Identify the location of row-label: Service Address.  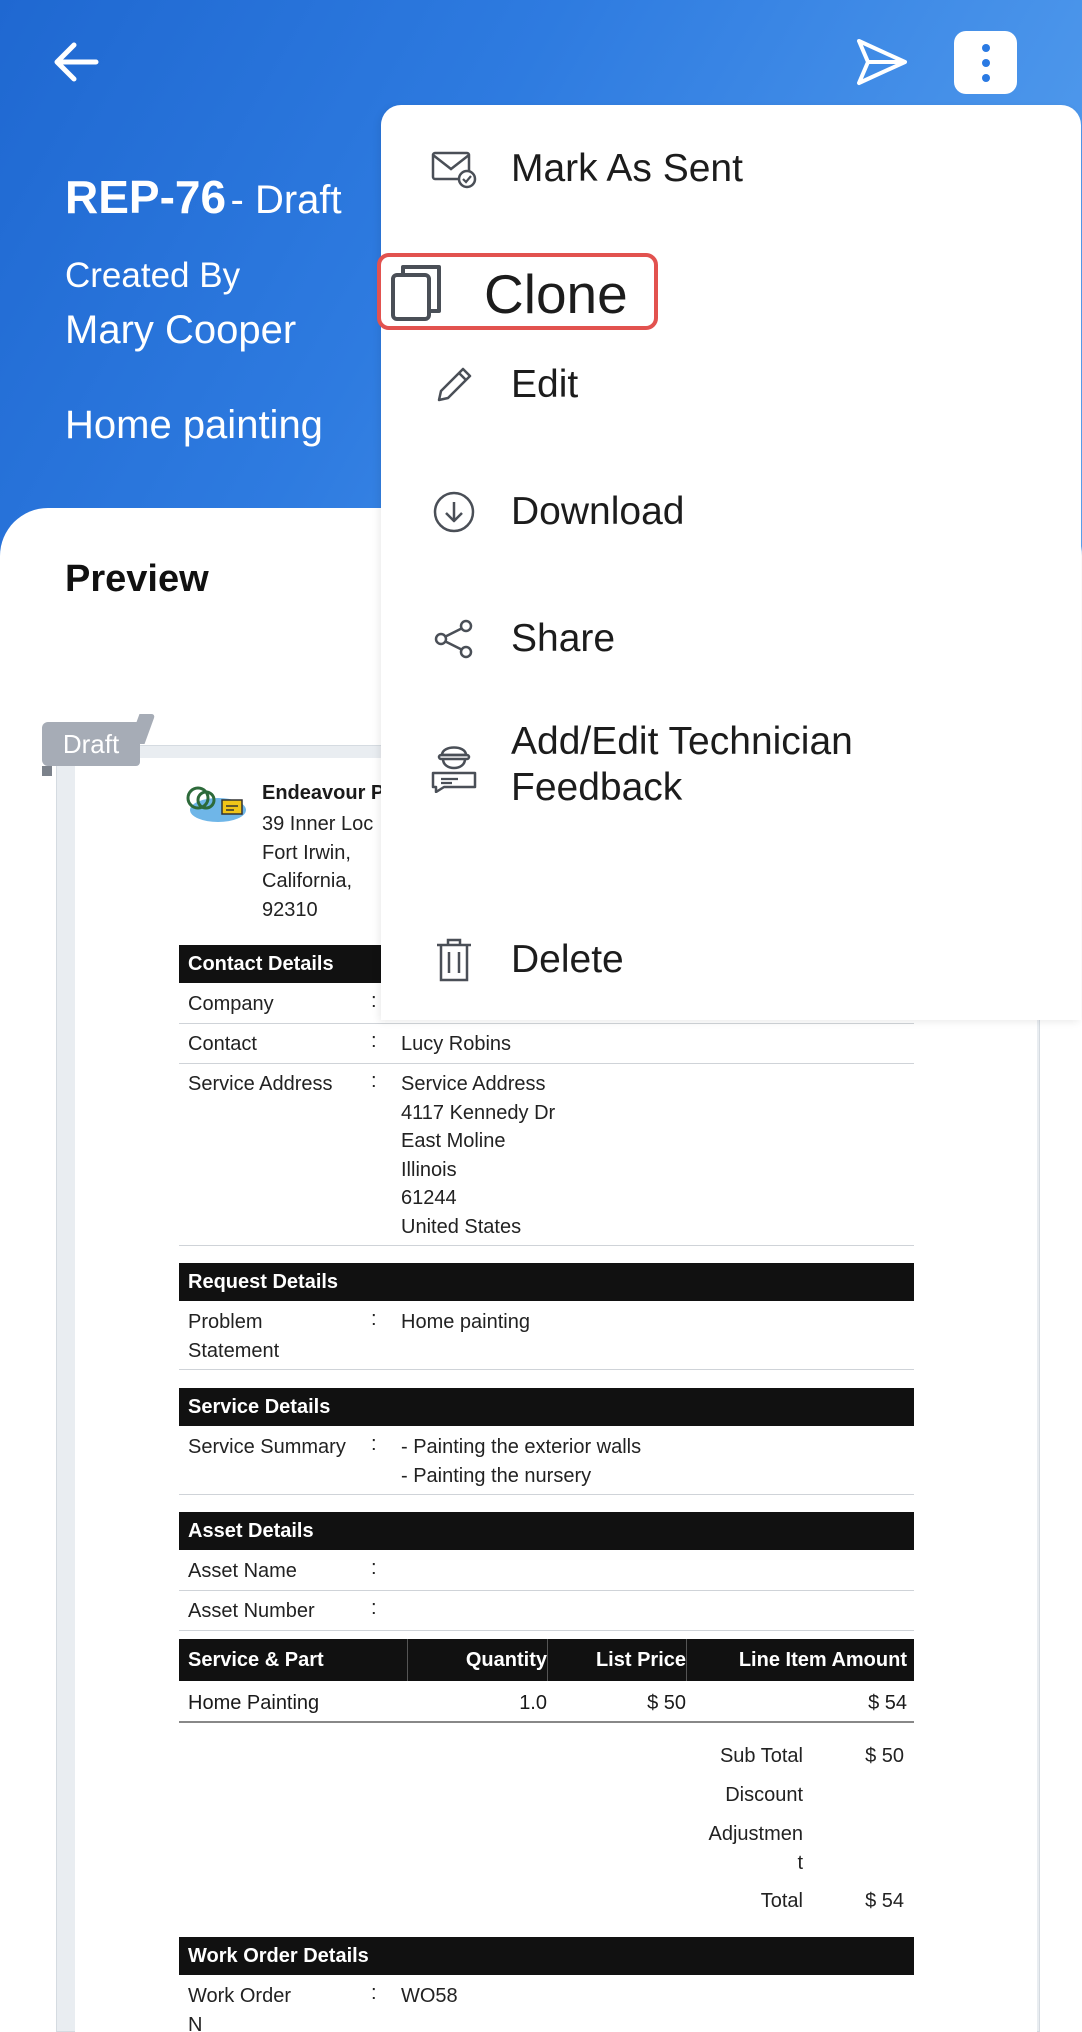
(260, 1084).